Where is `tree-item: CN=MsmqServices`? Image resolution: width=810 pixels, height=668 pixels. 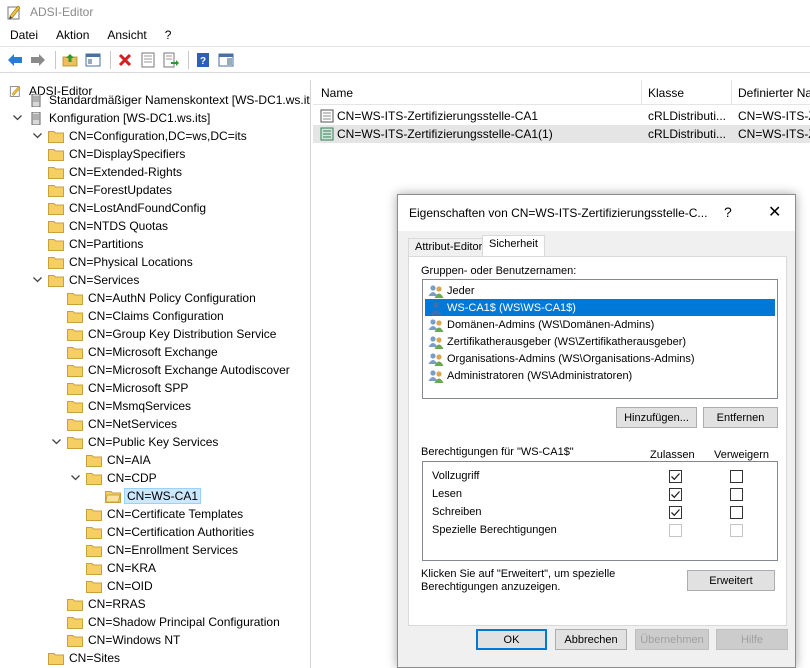
tree-item: CN=MsmqServices is located at coordinates (121, 406).